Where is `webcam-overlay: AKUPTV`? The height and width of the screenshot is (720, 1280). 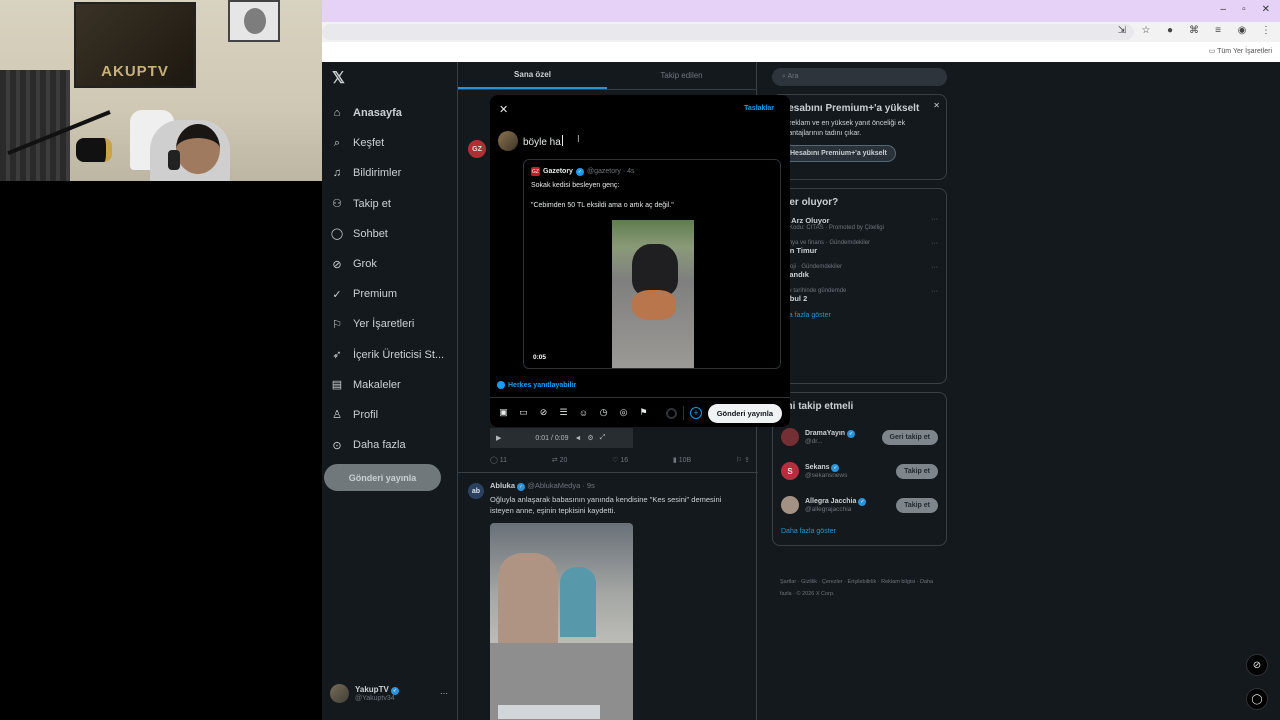
webcam-overlay: AKUPTV is located at coordinates (161, 90).